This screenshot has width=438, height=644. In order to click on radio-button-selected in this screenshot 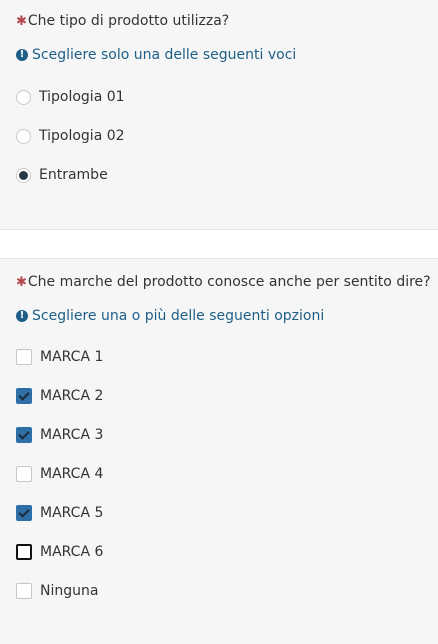, I will do `click(23, 175)`.